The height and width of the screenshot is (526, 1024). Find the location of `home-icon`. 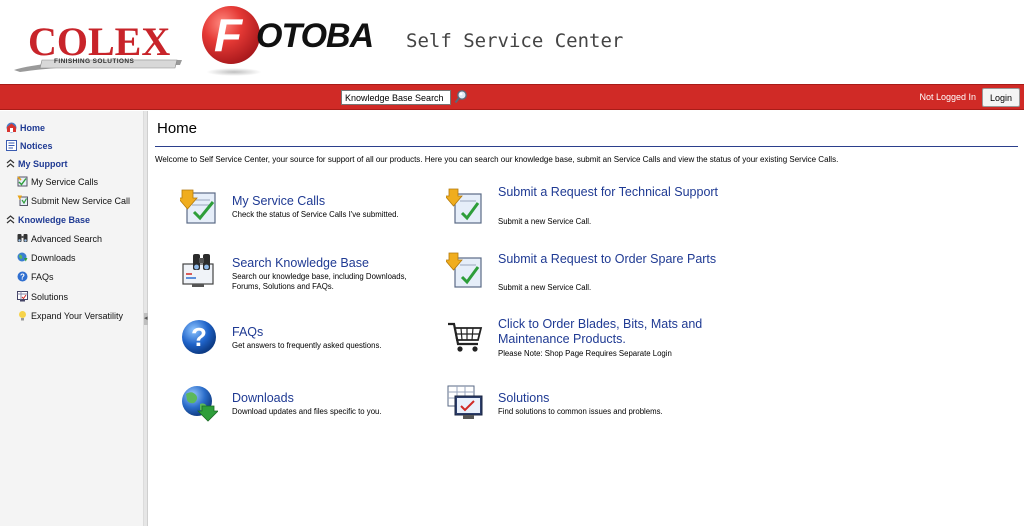

home-icon is located at coordinates (11, 127).